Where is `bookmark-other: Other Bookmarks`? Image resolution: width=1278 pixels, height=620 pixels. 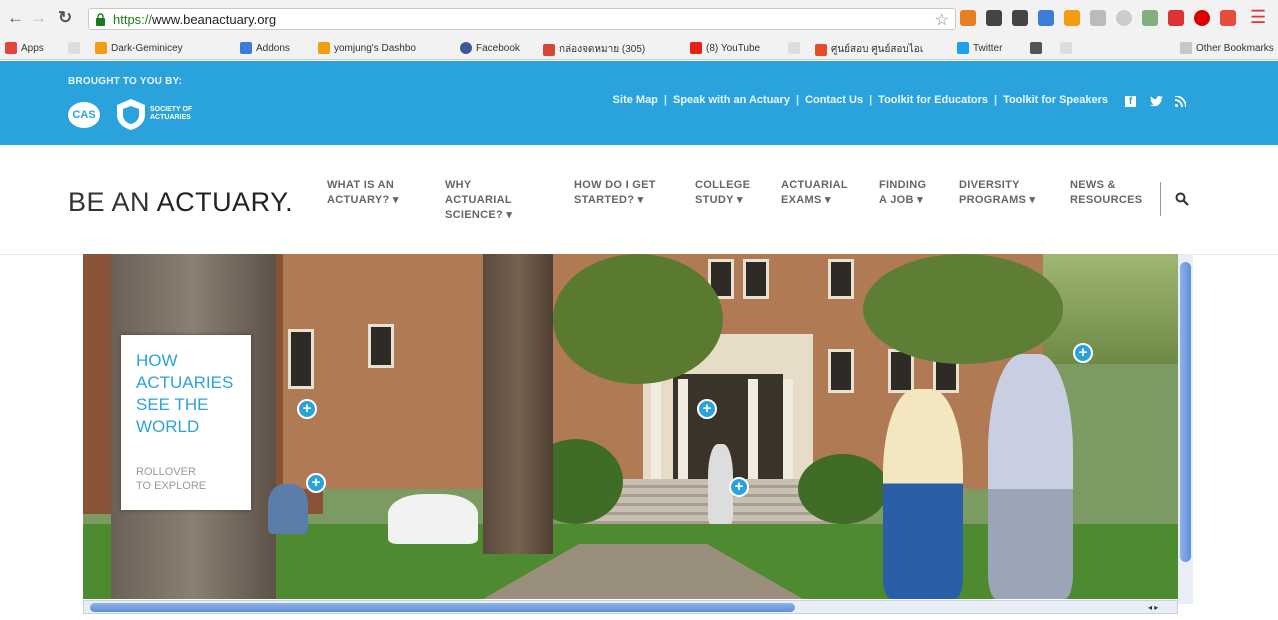
bookmark-other: Other Bookmarks is located at coordinates (1227, 48).